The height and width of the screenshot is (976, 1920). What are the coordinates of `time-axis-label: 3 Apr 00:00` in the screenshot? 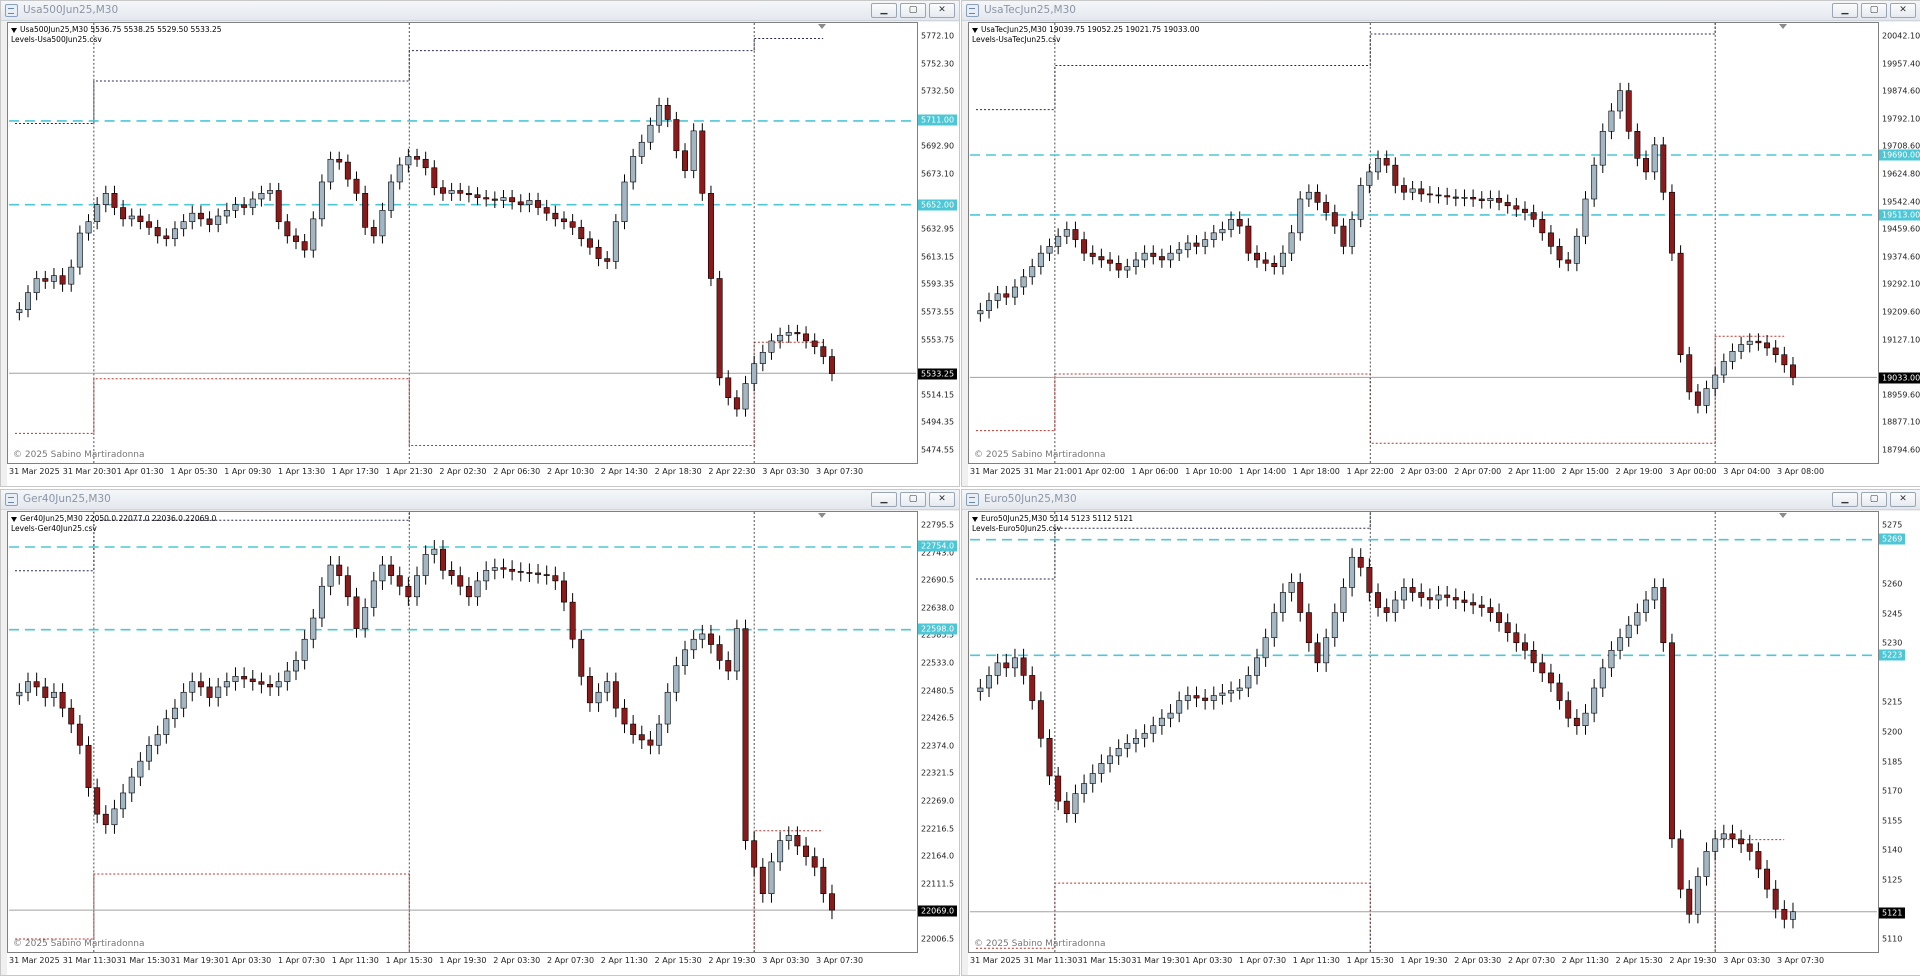 It's located at (1693, 471).